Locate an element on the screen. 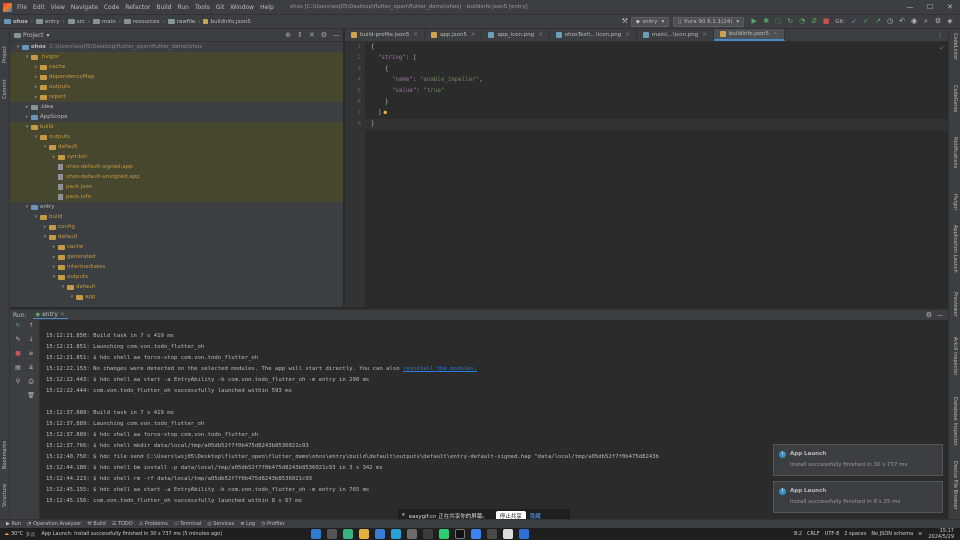  maximize-icon: ☐ is located at coordinates (930, 7).